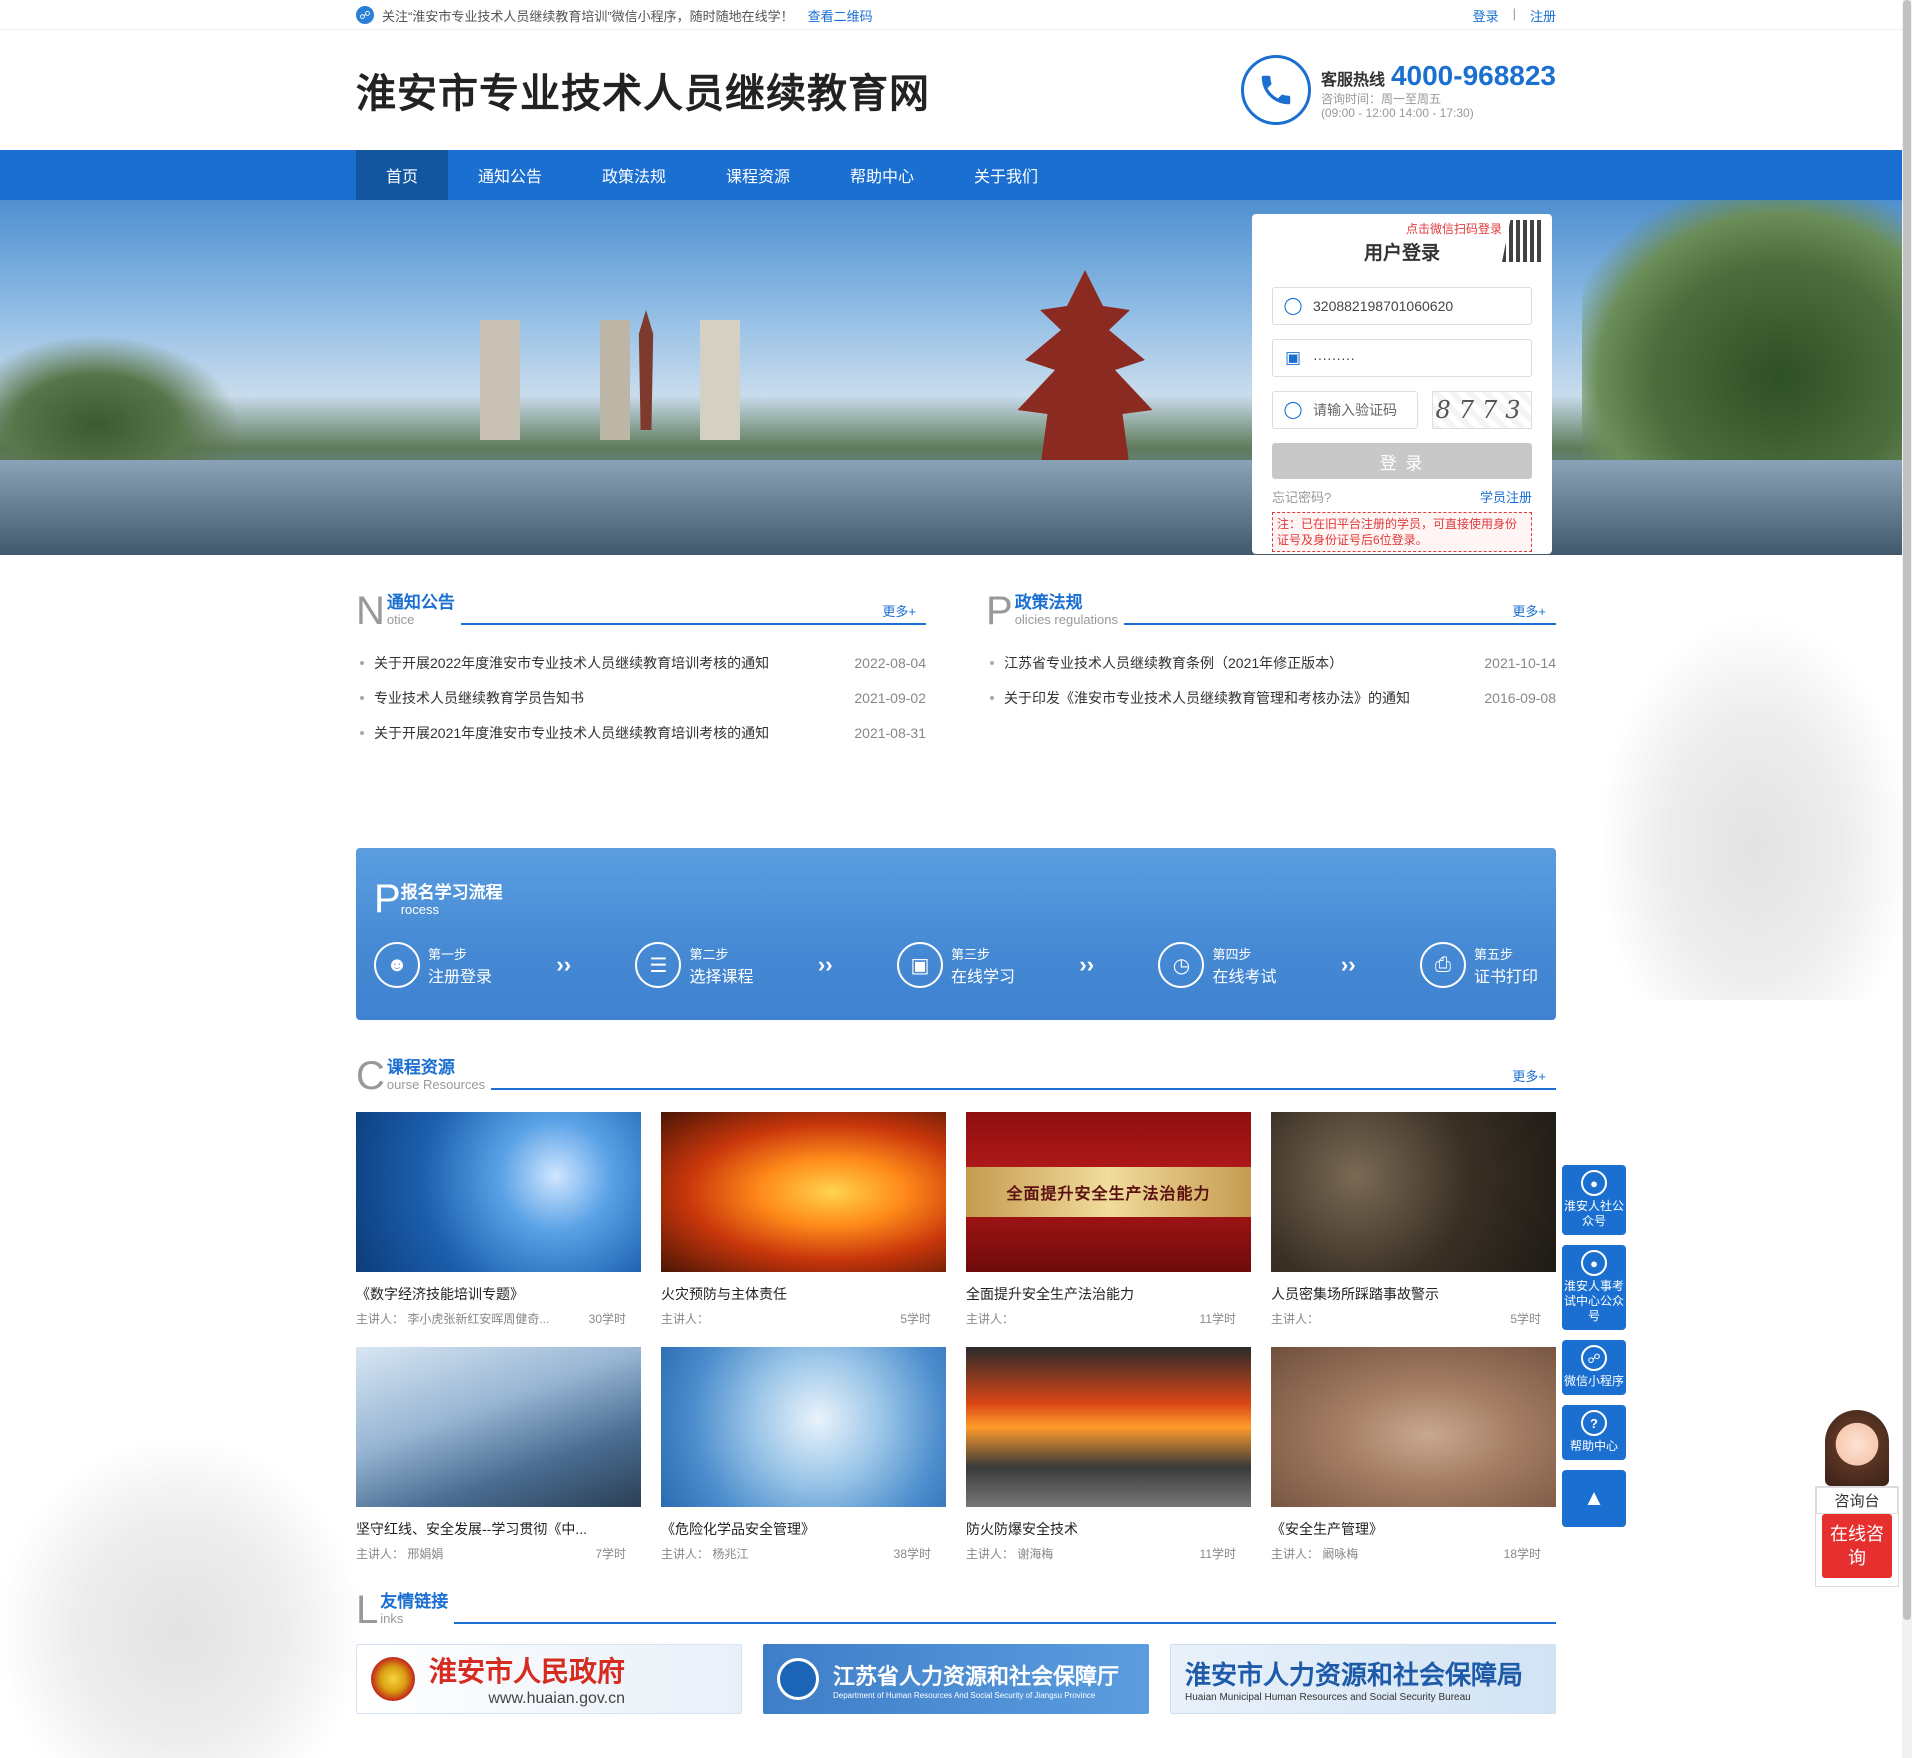  Describe the element at coordinates (912, 1554) in the screenshot. I see `course-hours: 38学时` at that location.